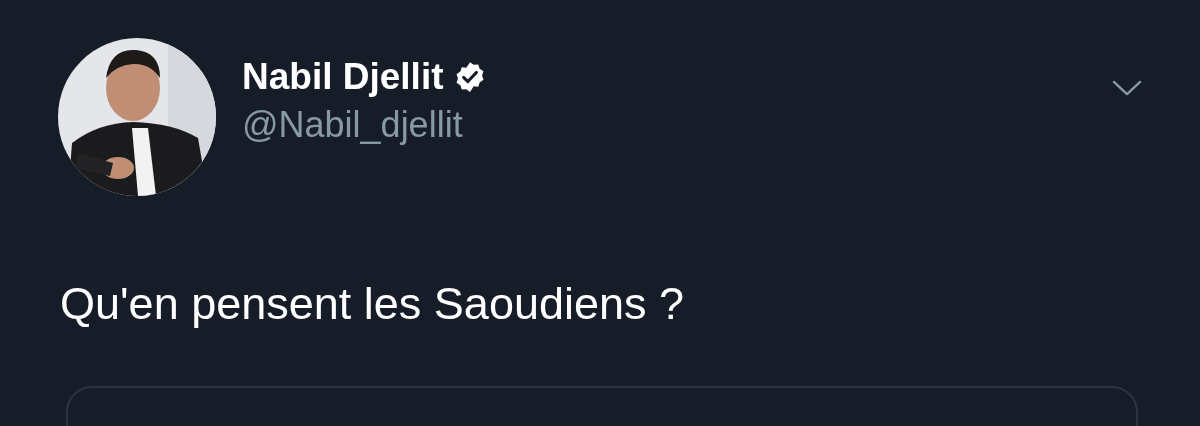  I want to click on author-handle: @Nabil_djellit, so click(352, 125).